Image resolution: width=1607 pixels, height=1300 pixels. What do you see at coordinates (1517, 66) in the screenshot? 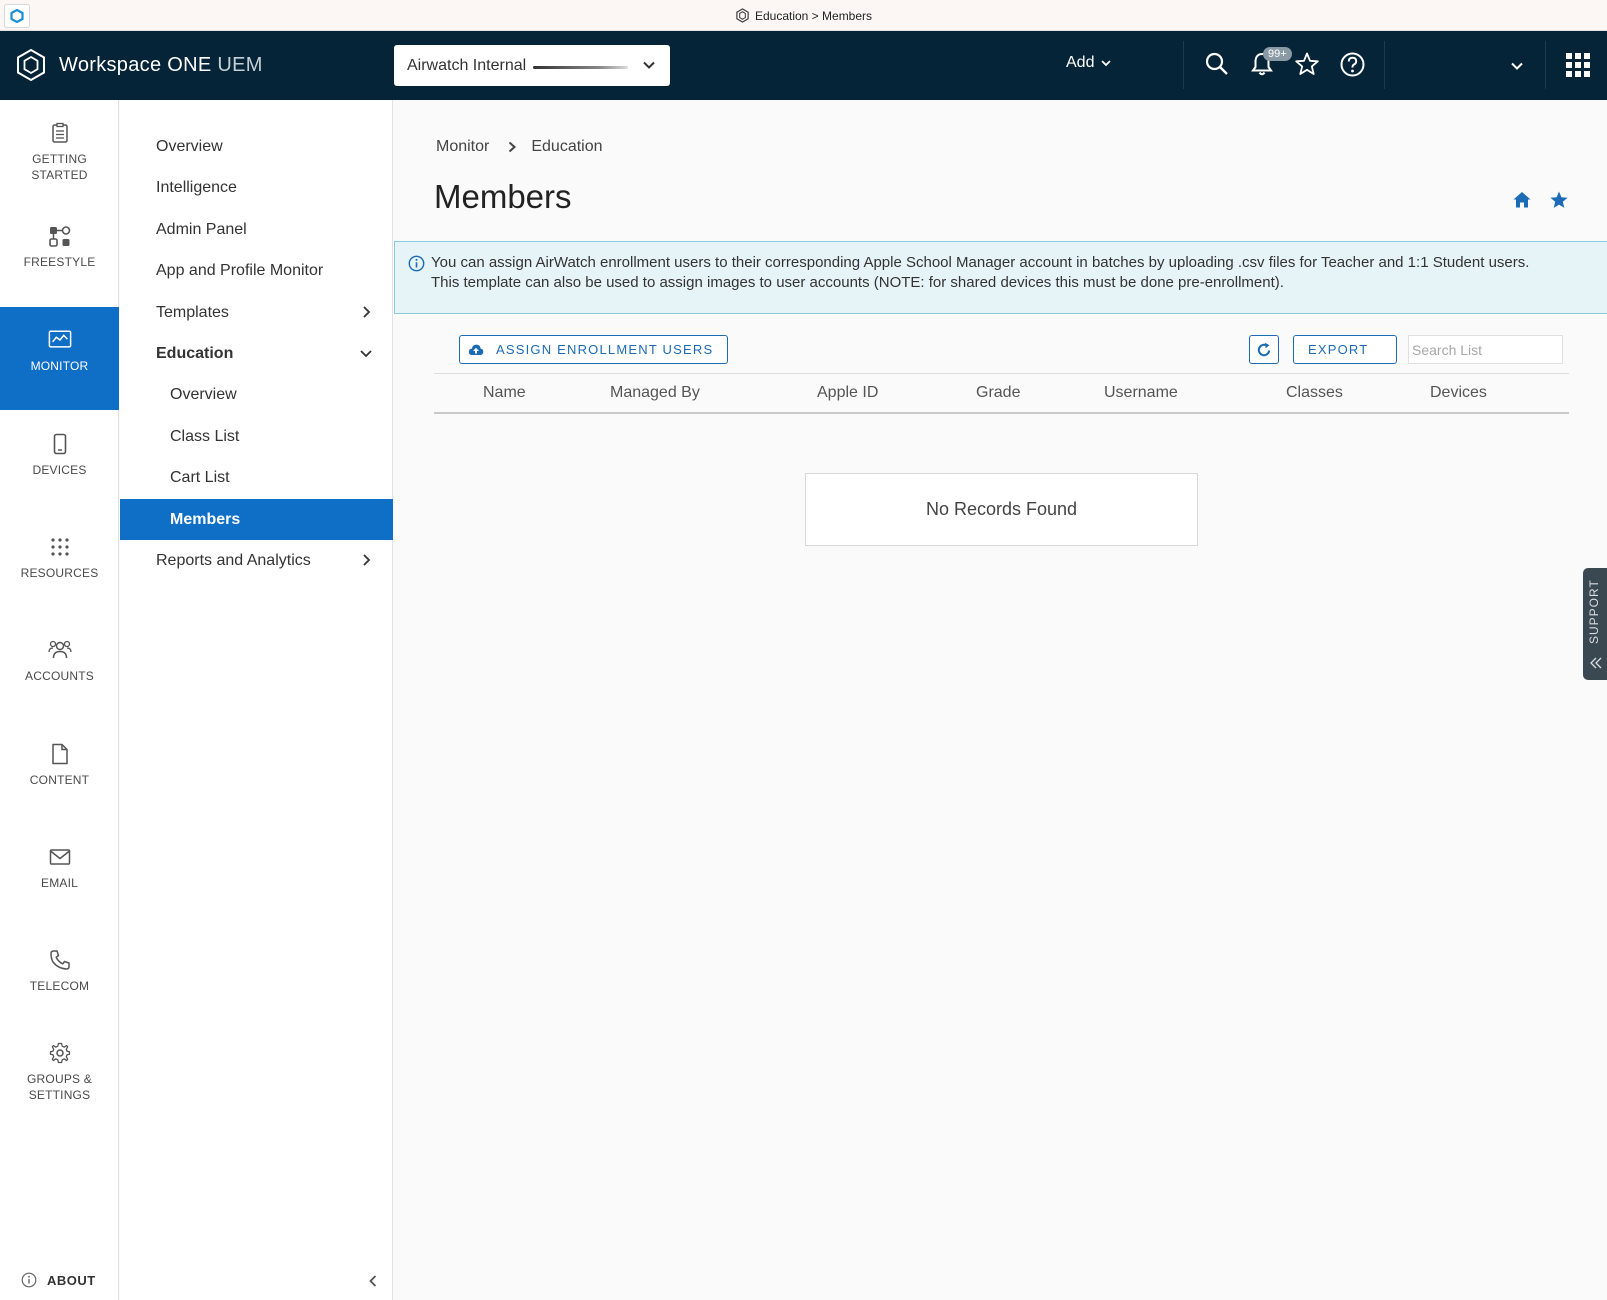
I see `user-menu-chevron-icon` at bounding box center [1517, 66].